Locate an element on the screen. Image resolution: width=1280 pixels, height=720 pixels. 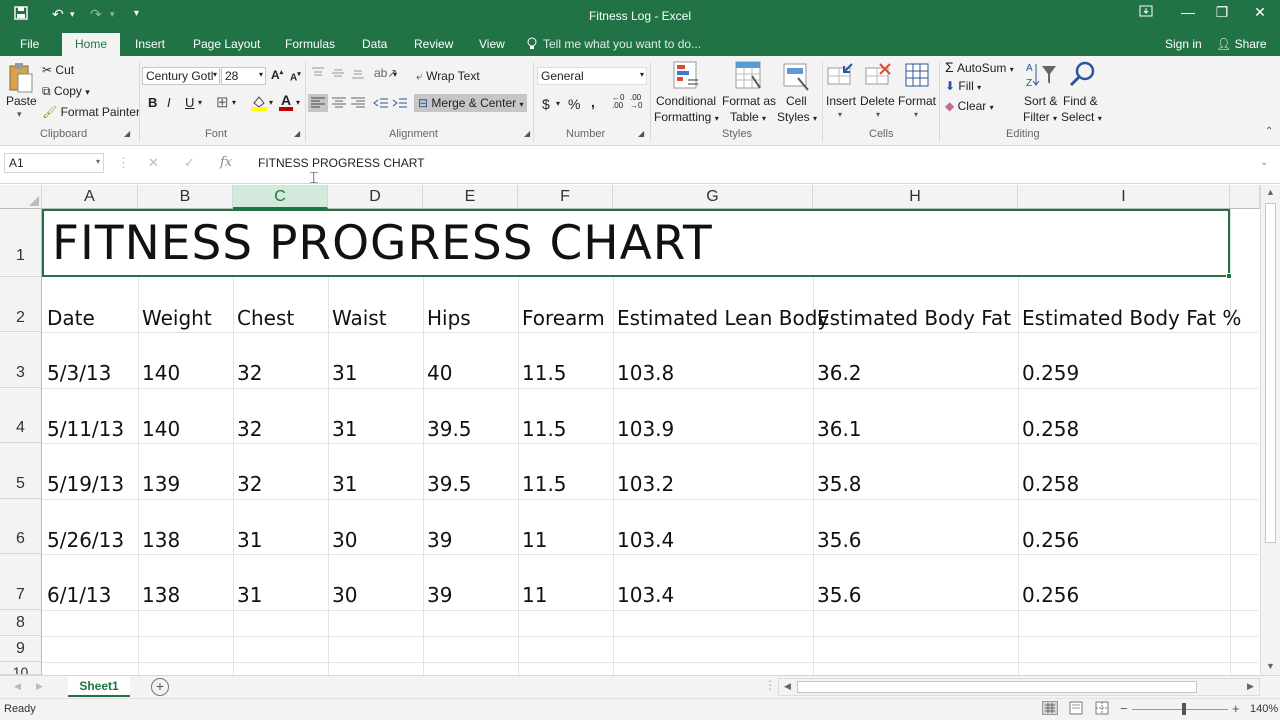
comma-style-icon: , is located at coordinates (593, 102).